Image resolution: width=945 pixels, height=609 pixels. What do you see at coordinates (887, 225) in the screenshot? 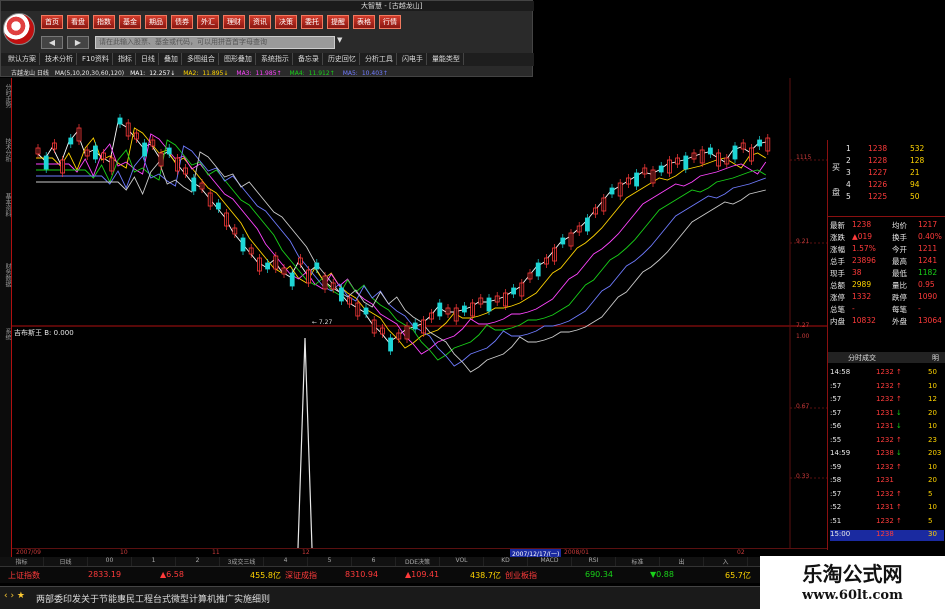
I see `stat-row: 最新 1238 均价 1217` at bounding box center [887, 225].